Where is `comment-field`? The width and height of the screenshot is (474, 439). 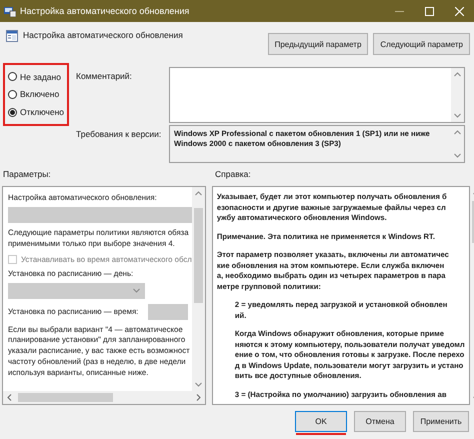 comment-field is located at coordinates (317, 95).